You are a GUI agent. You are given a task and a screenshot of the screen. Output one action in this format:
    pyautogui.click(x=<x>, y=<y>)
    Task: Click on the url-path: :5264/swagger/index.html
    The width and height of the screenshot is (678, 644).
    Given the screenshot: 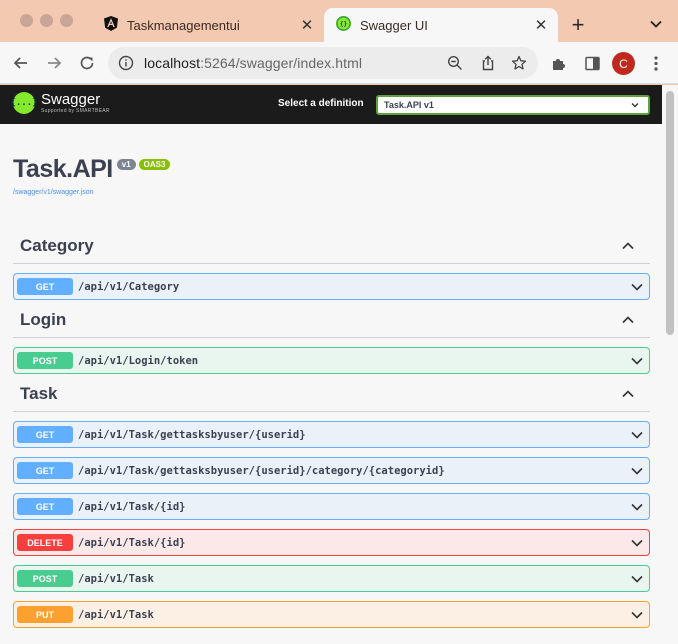 What is the action you would take?
    pyautogui.click(x=281, y=63)
    